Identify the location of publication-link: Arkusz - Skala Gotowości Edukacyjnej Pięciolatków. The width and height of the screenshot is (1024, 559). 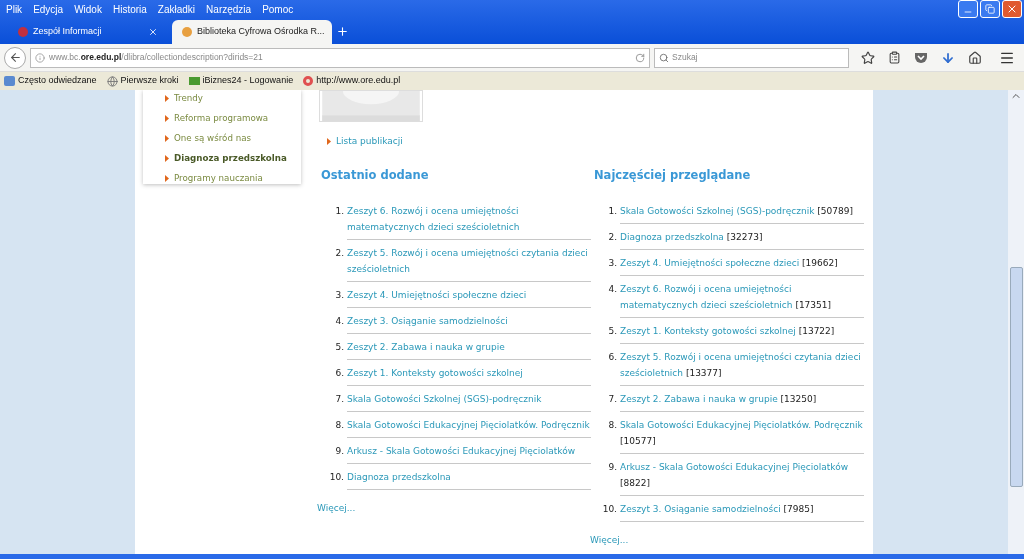
(469, 450).